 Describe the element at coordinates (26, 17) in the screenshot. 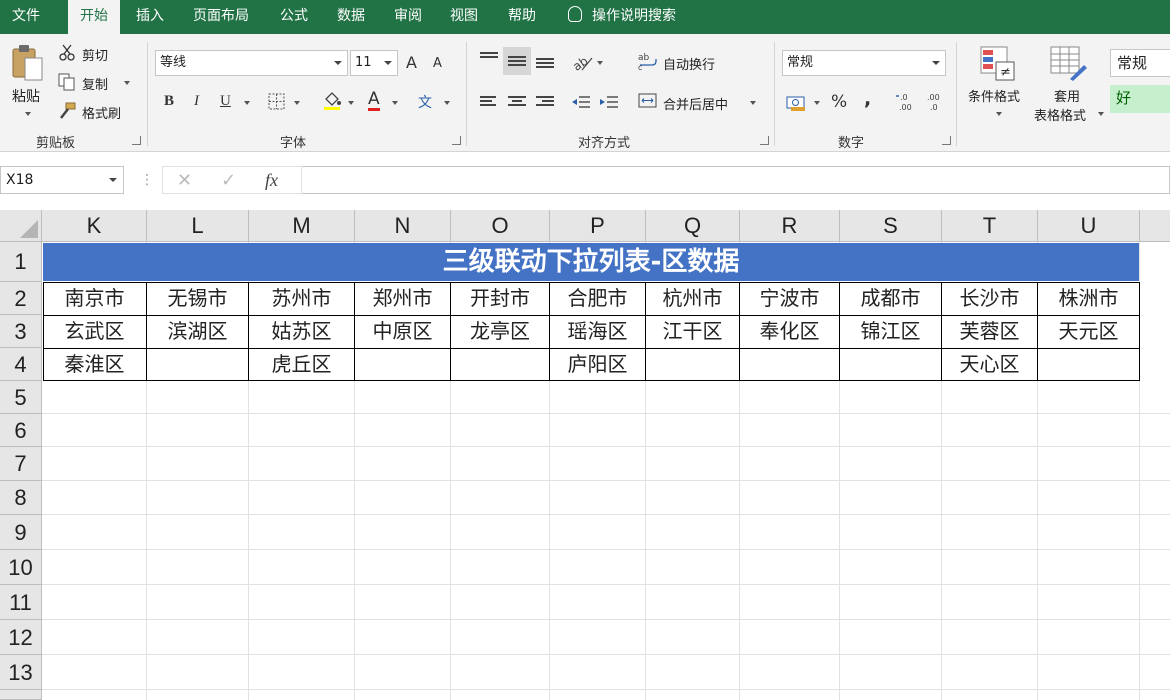

I see `tab-file: 文件` at that location.